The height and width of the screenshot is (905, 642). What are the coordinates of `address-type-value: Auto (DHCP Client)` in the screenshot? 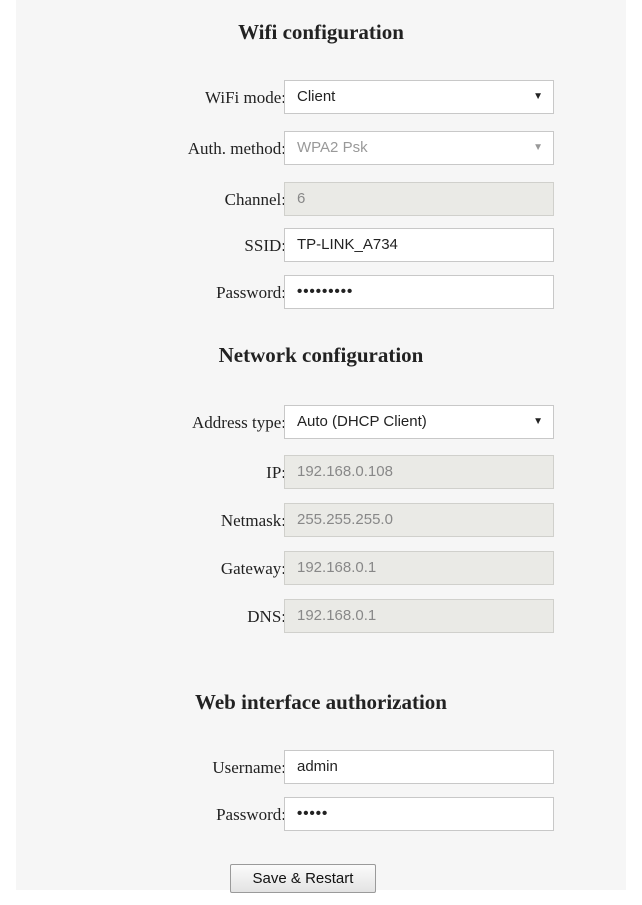 It's located at (362, 421).